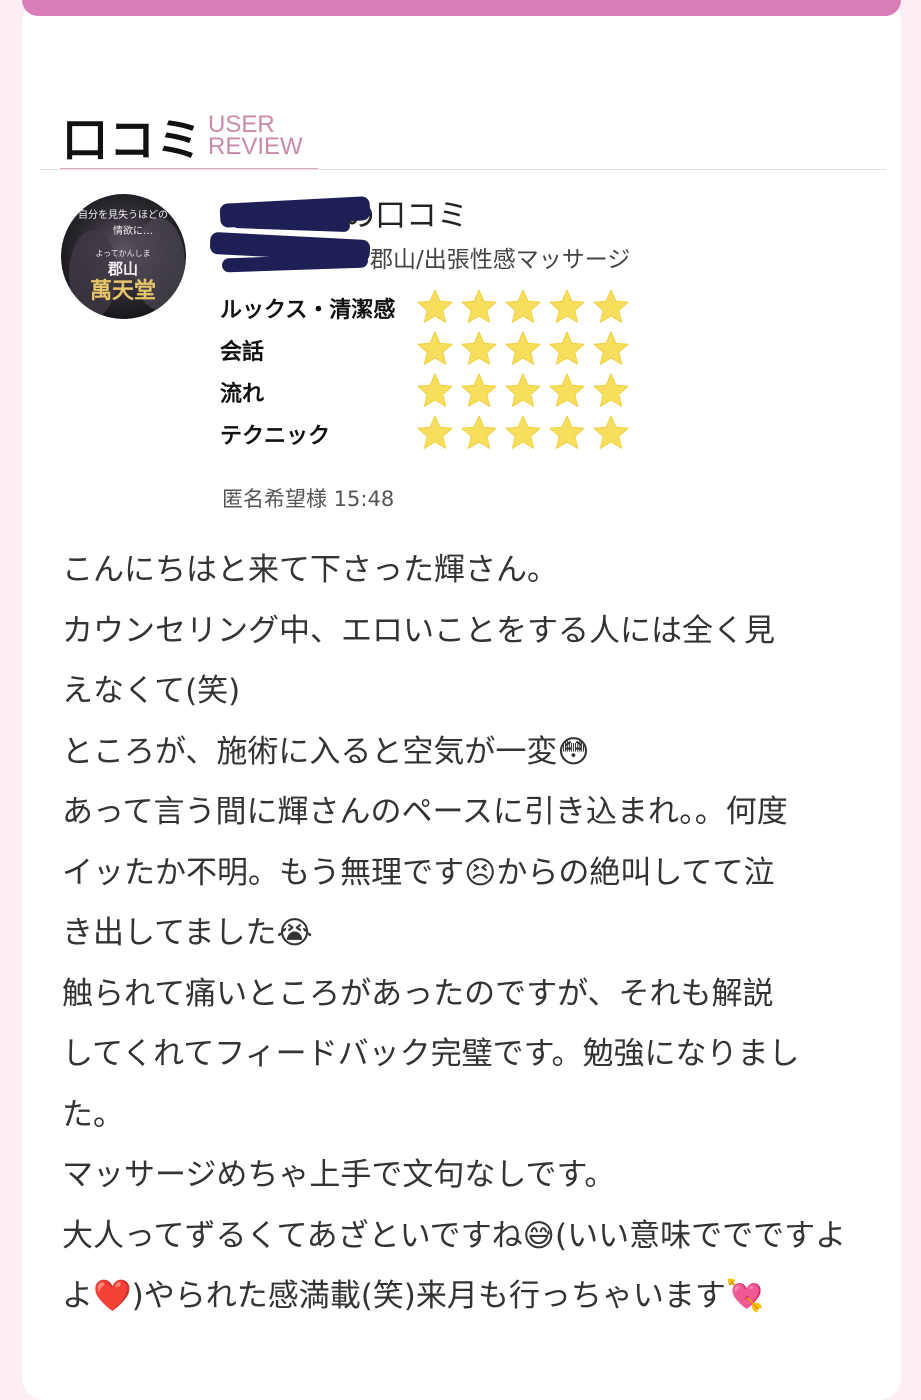 The width and height of the screenshot is (921, 1400). I want to click on section-subtitle-line2: REVIEW, so click(255, 146).